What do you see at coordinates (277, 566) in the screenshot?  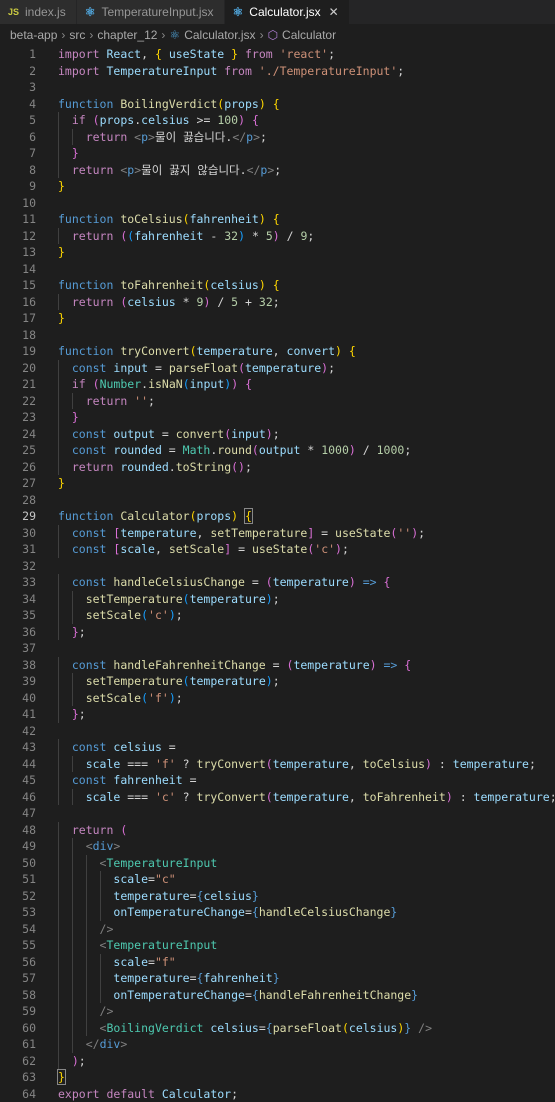 I see `code-line: 32` at bounding box center [277, 566].